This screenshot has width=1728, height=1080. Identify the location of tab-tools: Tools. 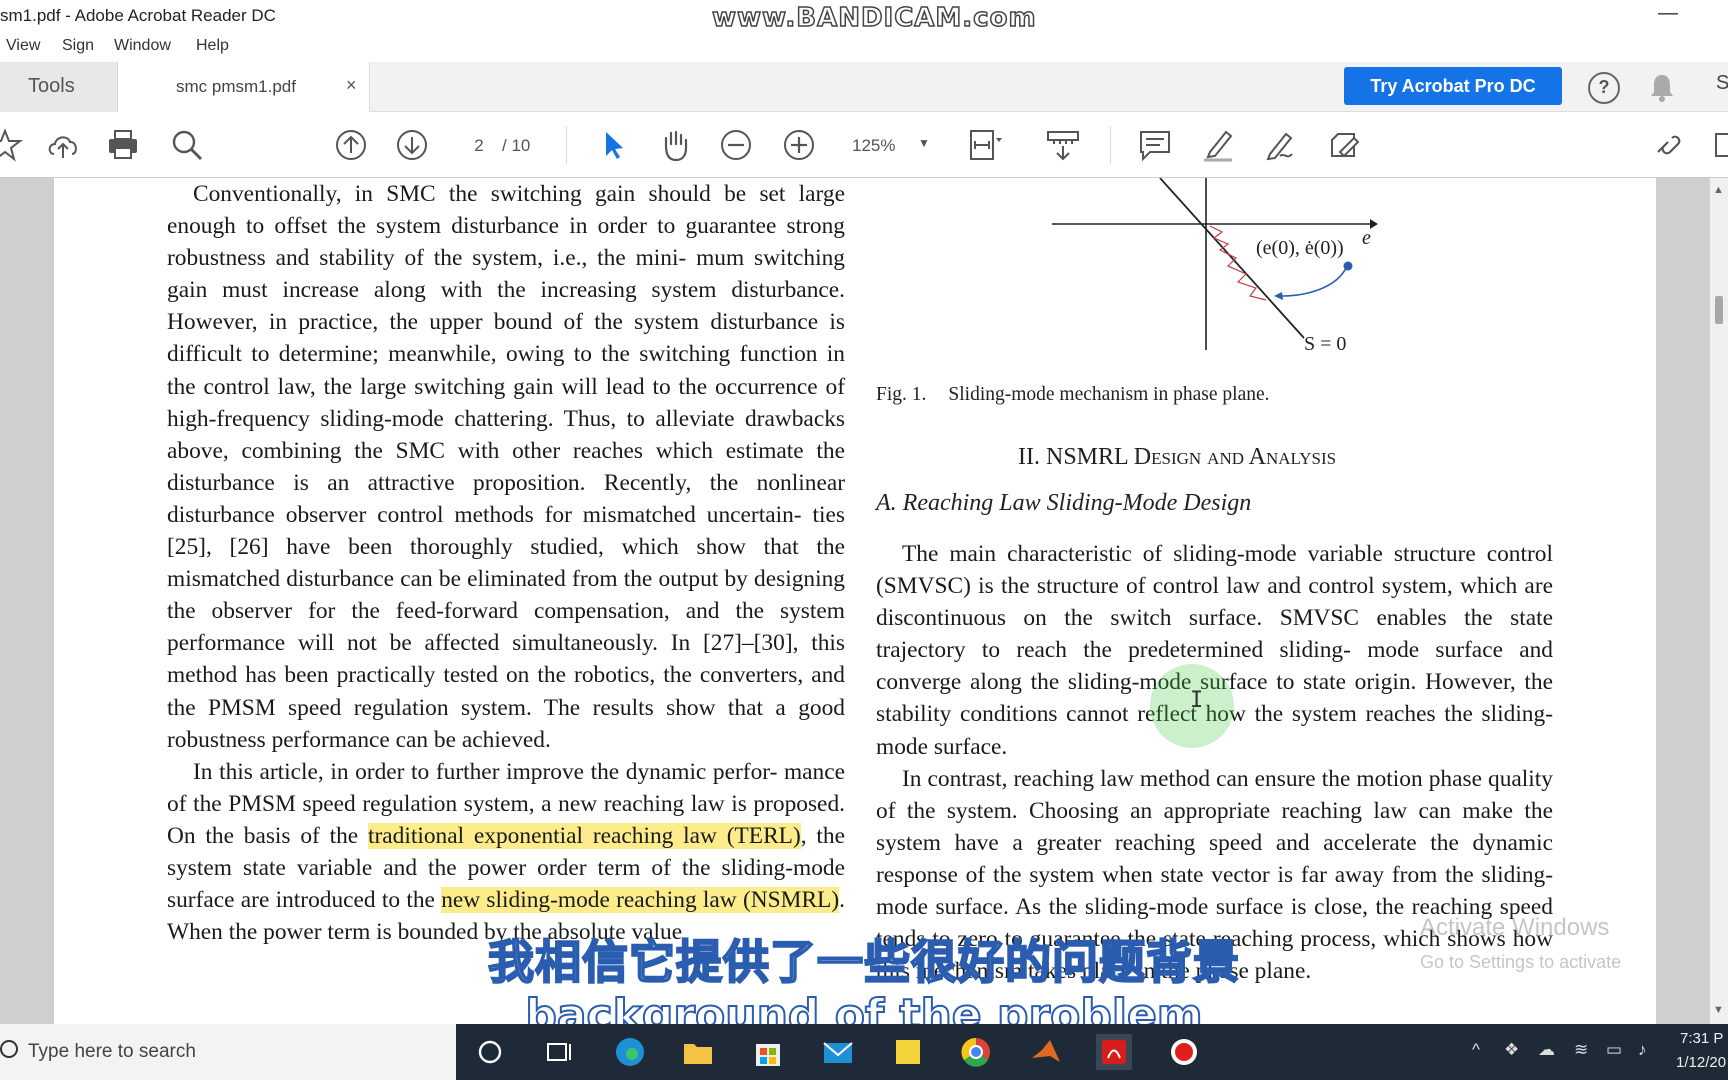
(59, 87).